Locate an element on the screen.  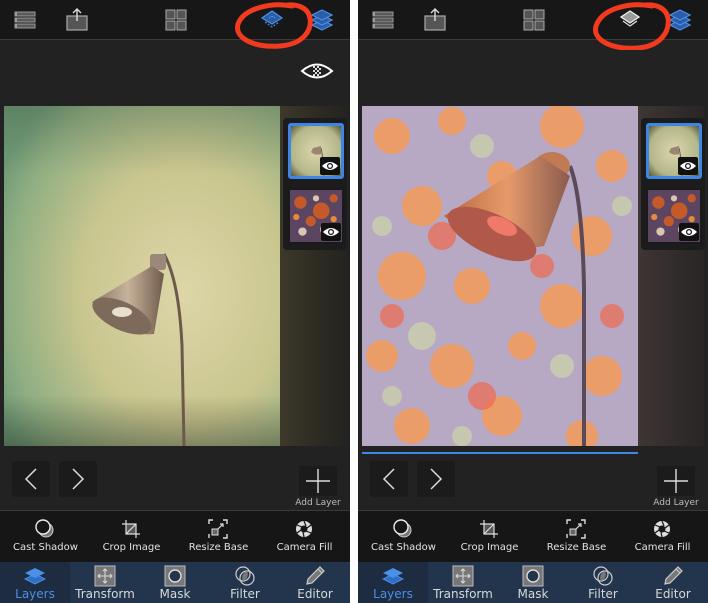
tool-label: Camera Fill is located at coordinates (662, 547).